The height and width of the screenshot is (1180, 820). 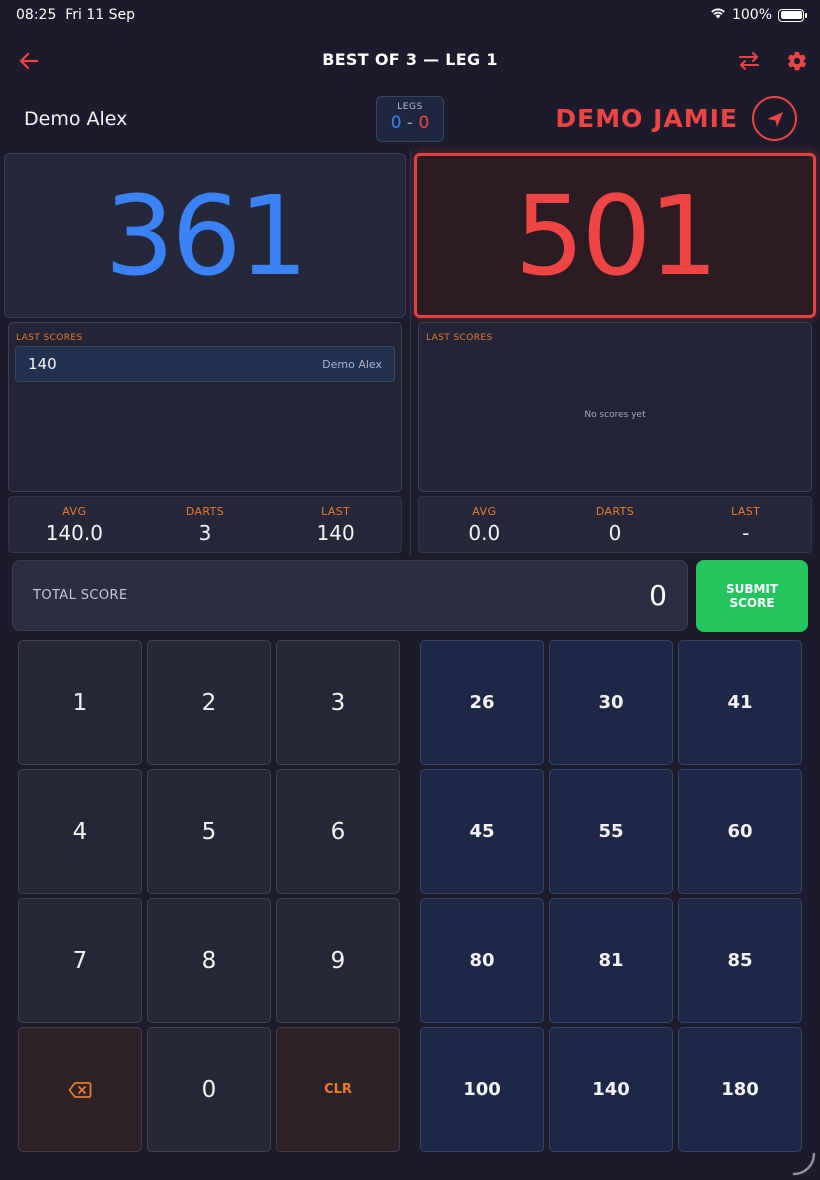 I want to click on key-4: 4, so click(x=80, y=831).